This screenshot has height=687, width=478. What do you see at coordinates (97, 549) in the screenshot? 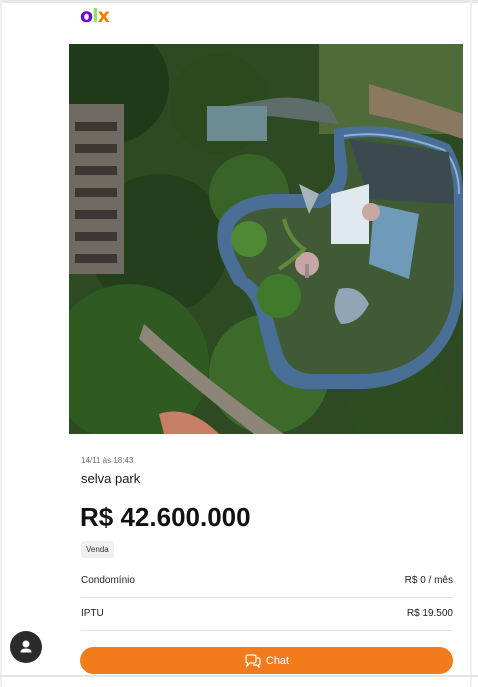
I see `ad-type-badge: Venda` at bounding box center [97, 549].